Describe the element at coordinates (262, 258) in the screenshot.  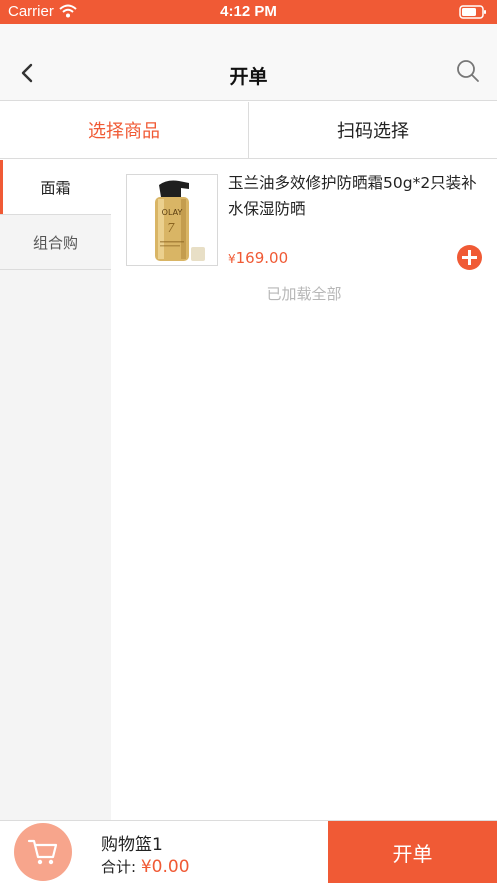
I see `price-value: 169.00` at that location.